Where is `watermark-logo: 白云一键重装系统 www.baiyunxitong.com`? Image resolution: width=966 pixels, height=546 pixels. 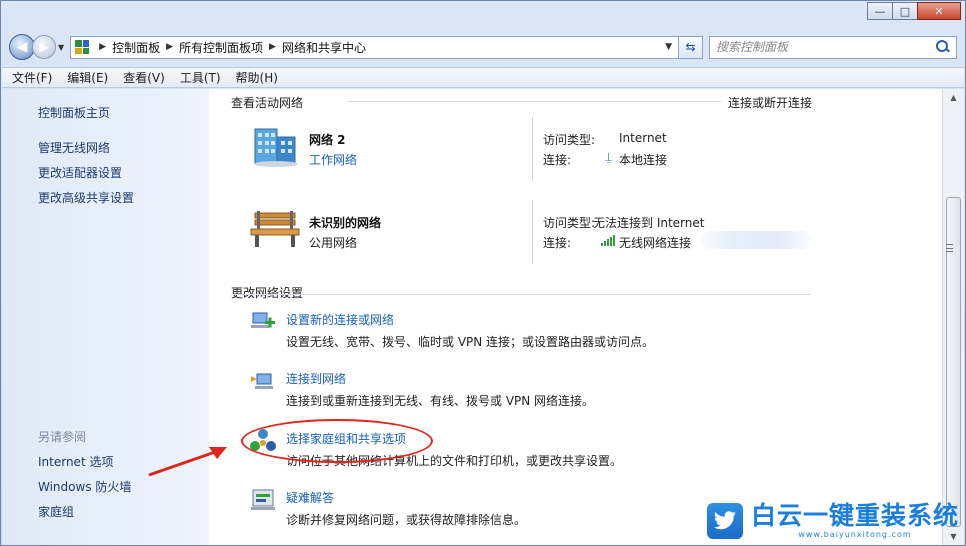 watermark-logo: 白云一键重装系统 www.baiyunxitong.com is located at coordinates (832, 520).